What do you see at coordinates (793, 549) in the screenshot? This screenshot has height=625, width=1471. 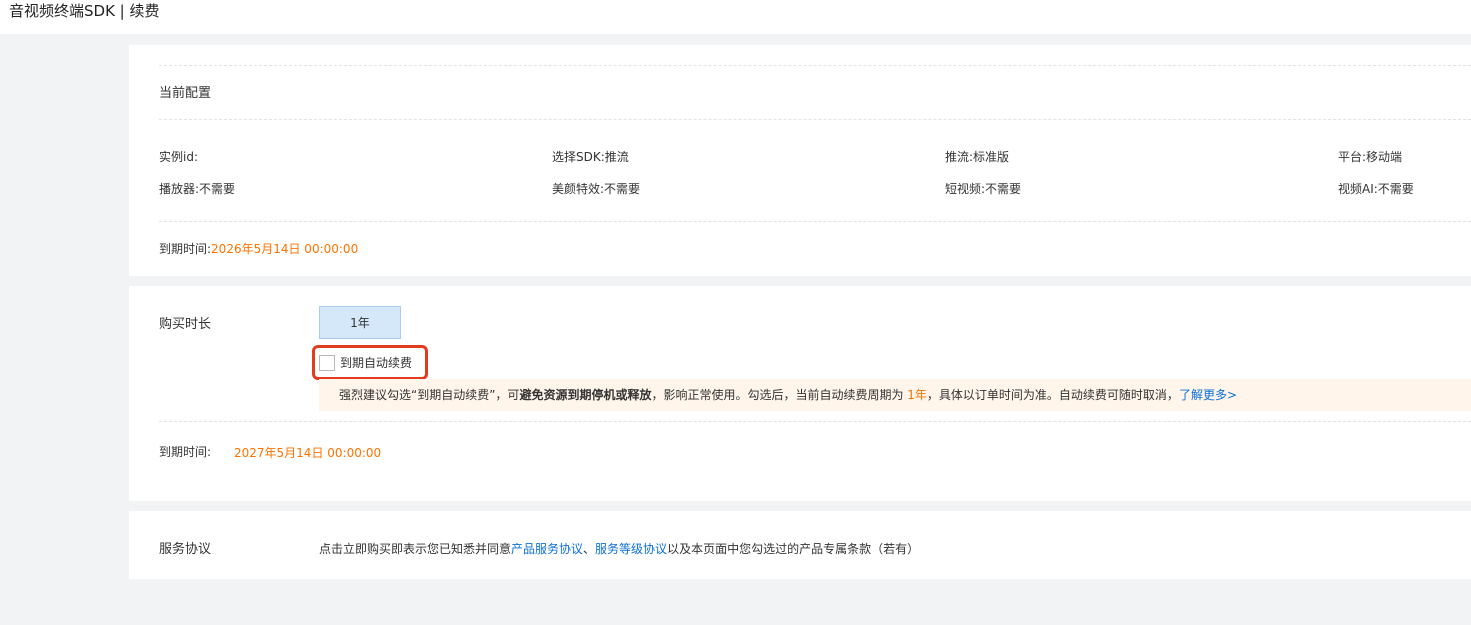 I see `agreement-text-2: 以及本页面中您勾选过的产品专属条款（若有）` at bounding box center [793, 549].